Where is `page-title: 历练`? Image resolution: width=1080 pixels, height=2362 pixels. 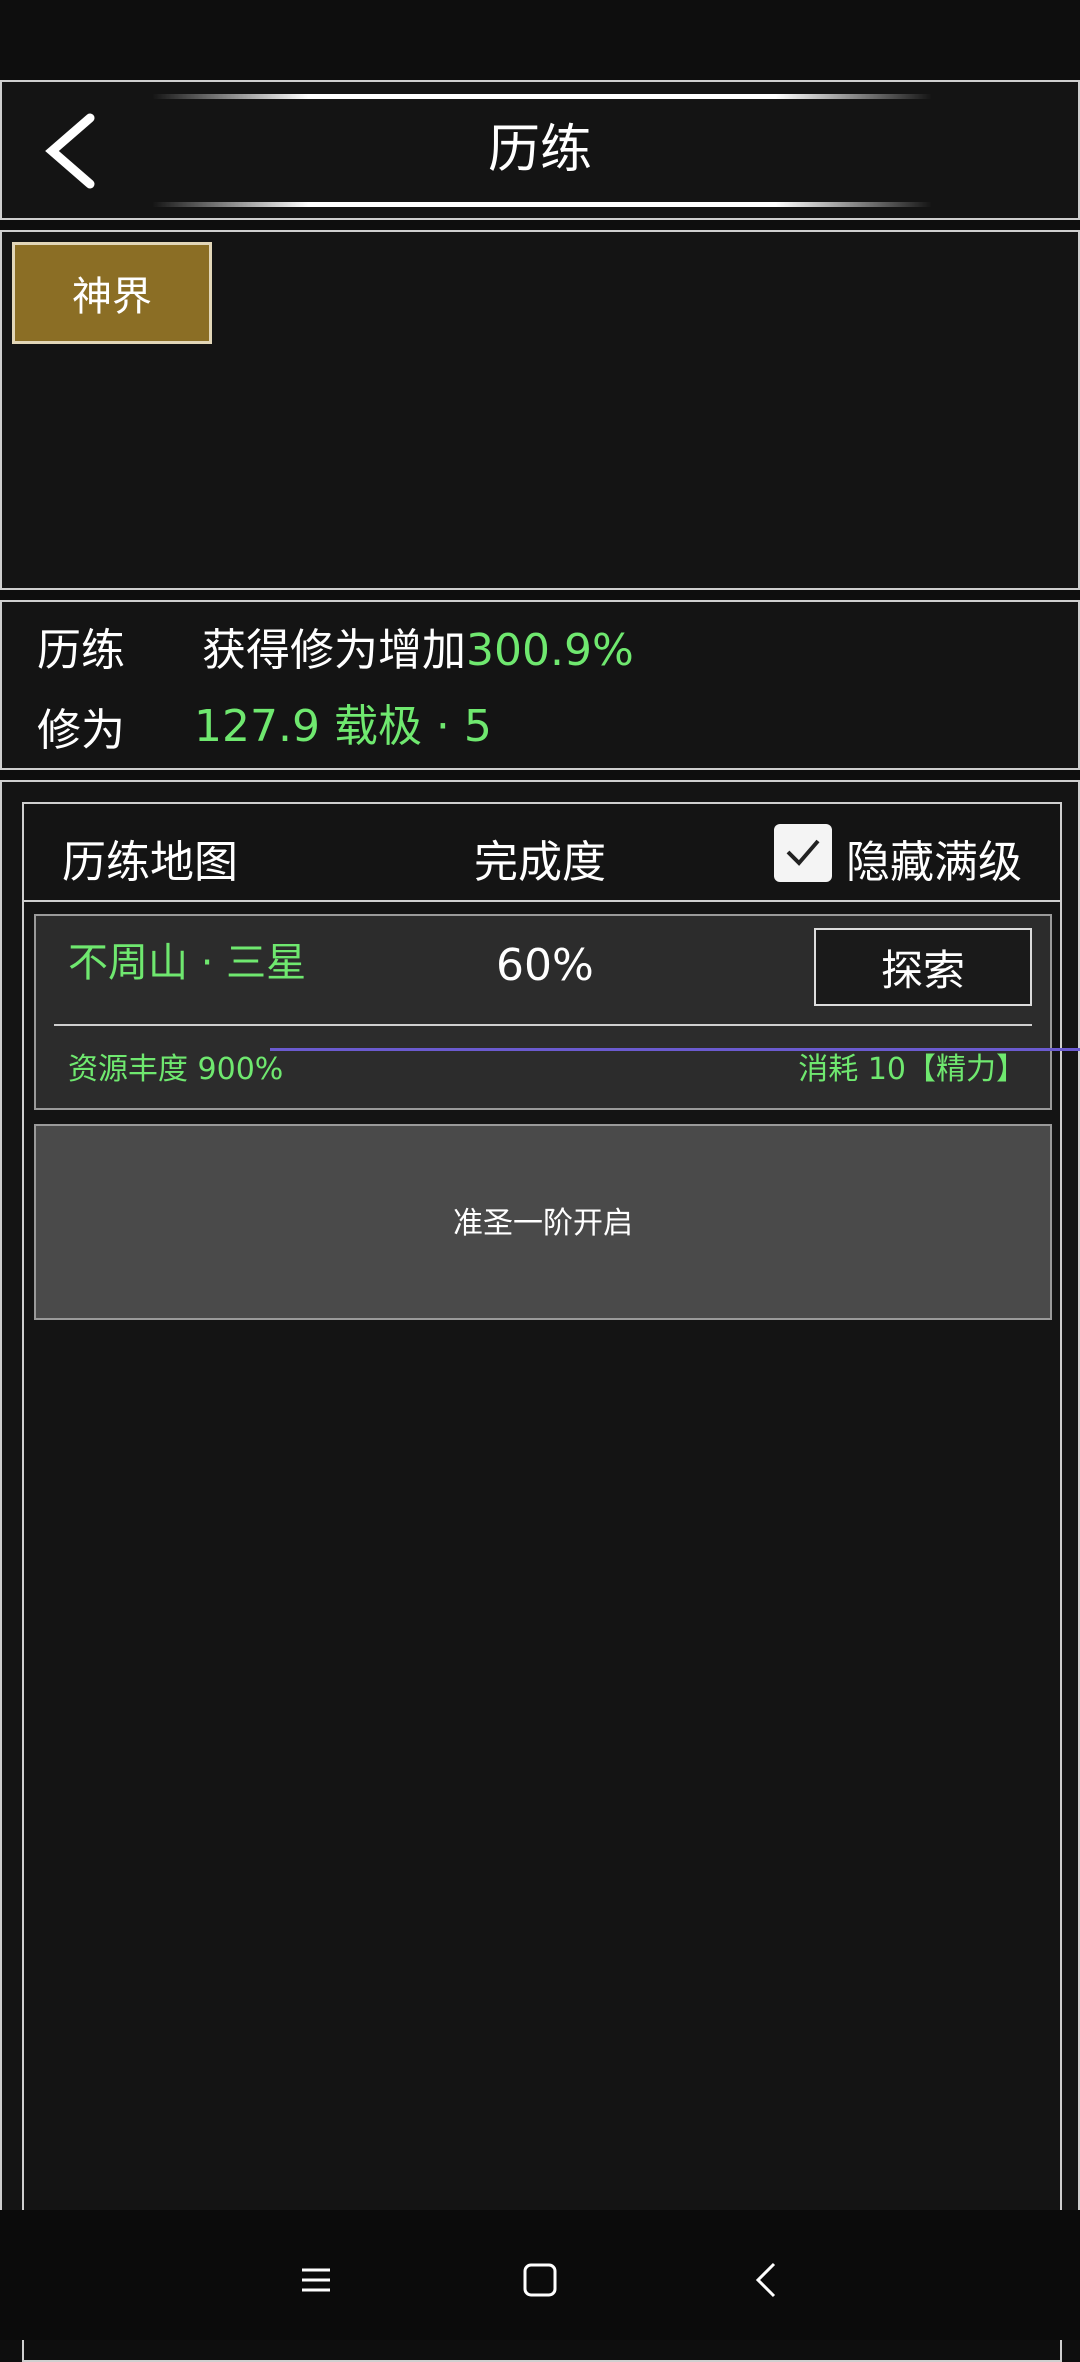 page-title: 历练 is located at coordinates (539, 150).